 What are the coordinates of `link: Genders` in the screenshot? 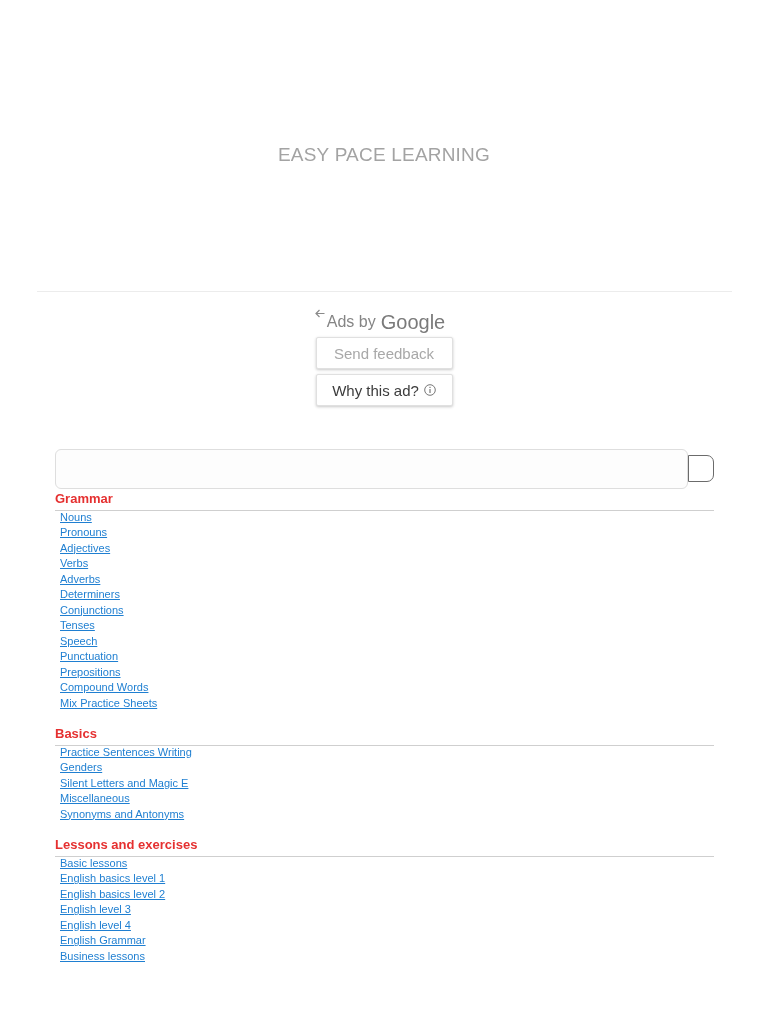 It's located at (81, 768).